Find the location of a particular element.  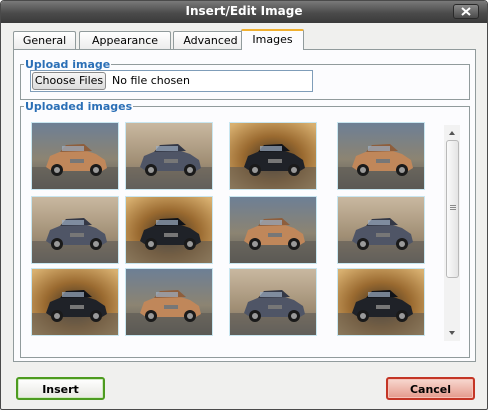

dialog-title: Insert/Edit Image is located at coordinates (244, 11).